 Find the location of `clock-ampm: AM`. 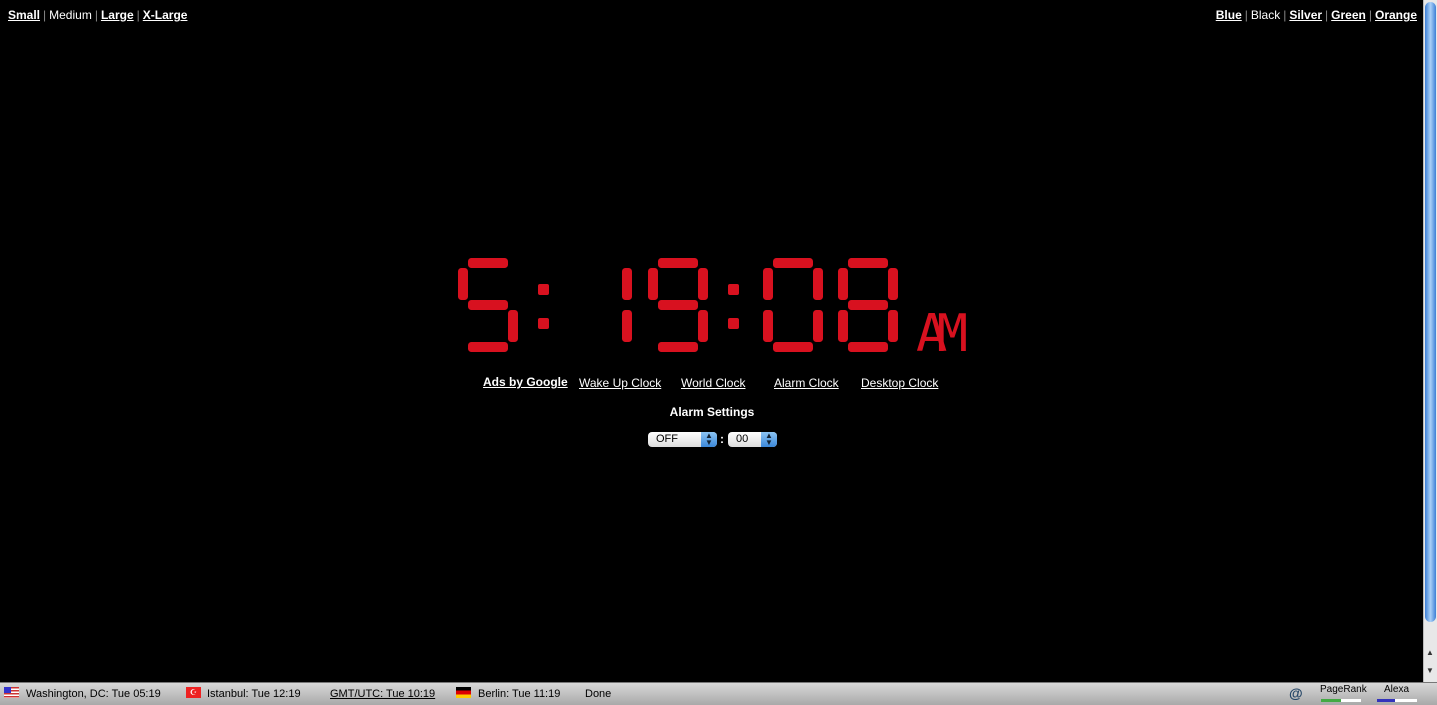

clock-ampm: AM is located at coordinates (942, 334).